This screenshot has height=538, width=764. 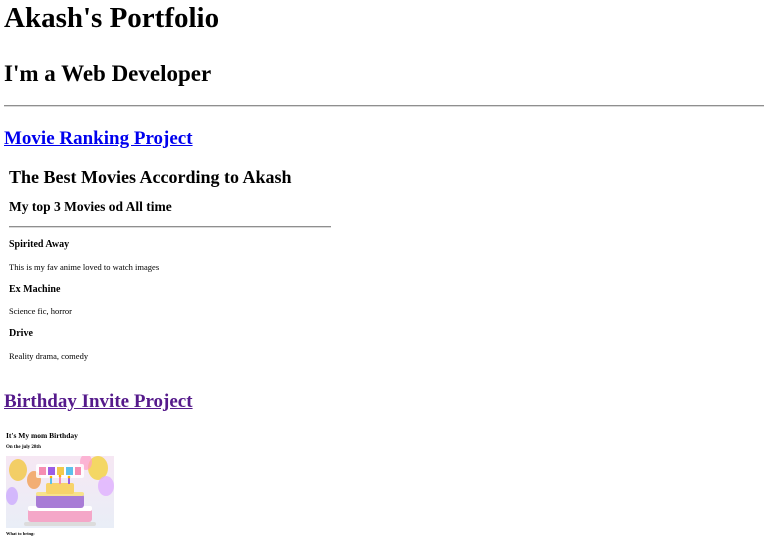 I want to click on movie-heading: The Best Movies According to Akash, so click(x=150, y=177).